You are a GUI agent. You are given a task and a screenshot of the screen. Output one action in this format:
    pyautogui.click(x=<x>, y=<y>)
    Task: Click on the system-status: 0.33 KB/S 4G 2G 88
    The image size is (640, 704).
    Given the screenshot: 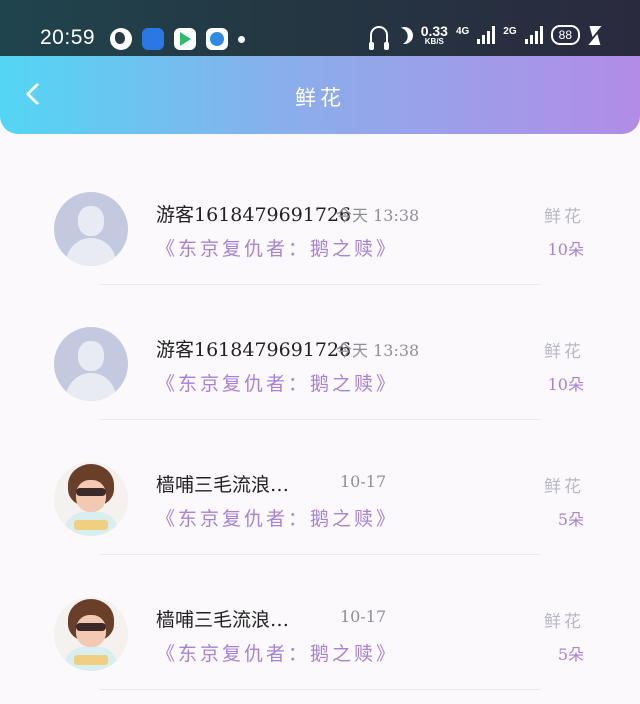 What is the action you would take?
    pyautogui.click(x=485, y=36)
    